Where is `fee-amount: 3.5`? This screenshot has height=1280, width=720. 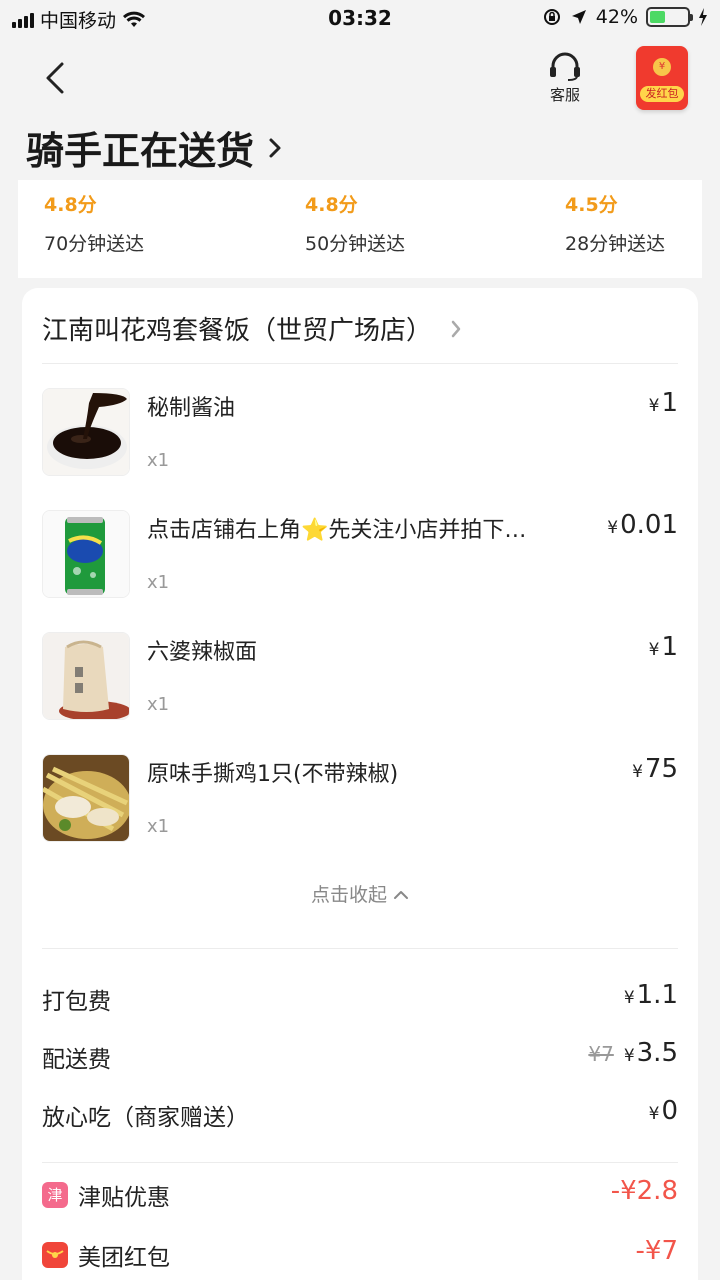 fee-amount: 3.5 is located at coordinates (657, 1053).